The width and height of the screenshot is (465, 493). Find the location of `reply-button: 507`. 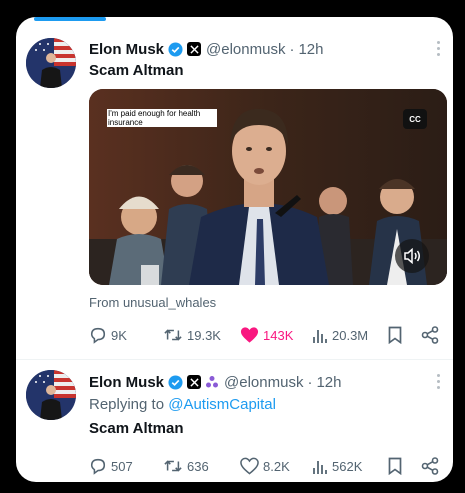

reply-button: 507 is located at coordinates (111, 466).